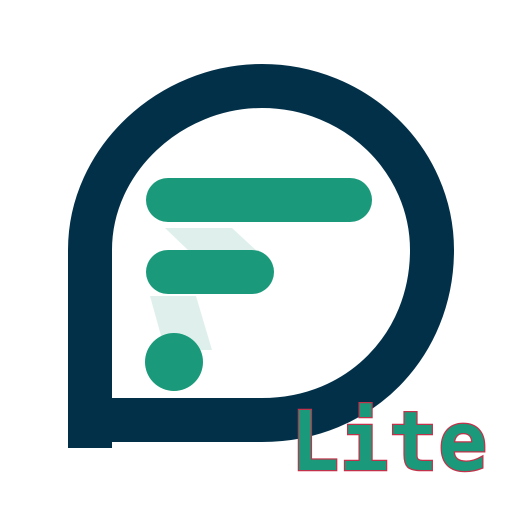 The height and width of the screenshot is (512, 512). Describe the element at coordinates (174, 362) in the screenshot. I see `logo-dot` at that location.